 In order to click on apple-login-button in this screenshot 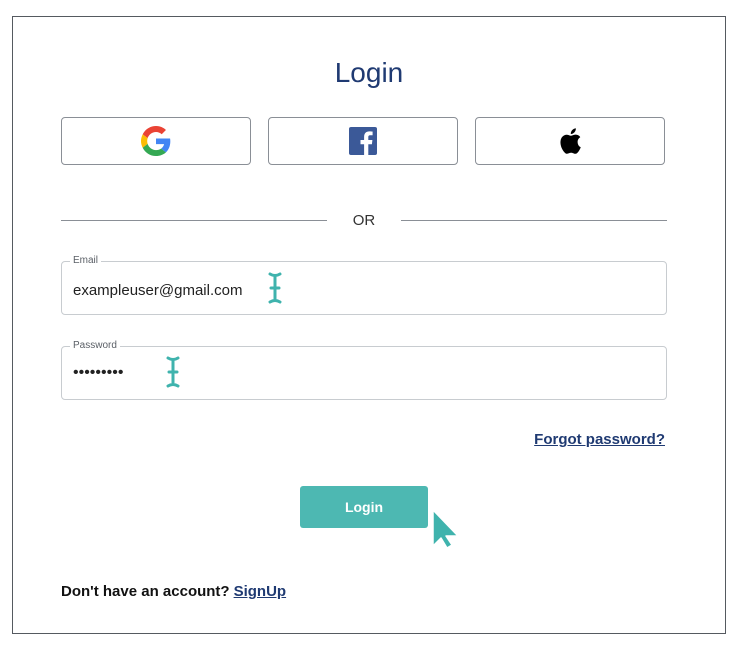, I will do `click(570, 141)`.